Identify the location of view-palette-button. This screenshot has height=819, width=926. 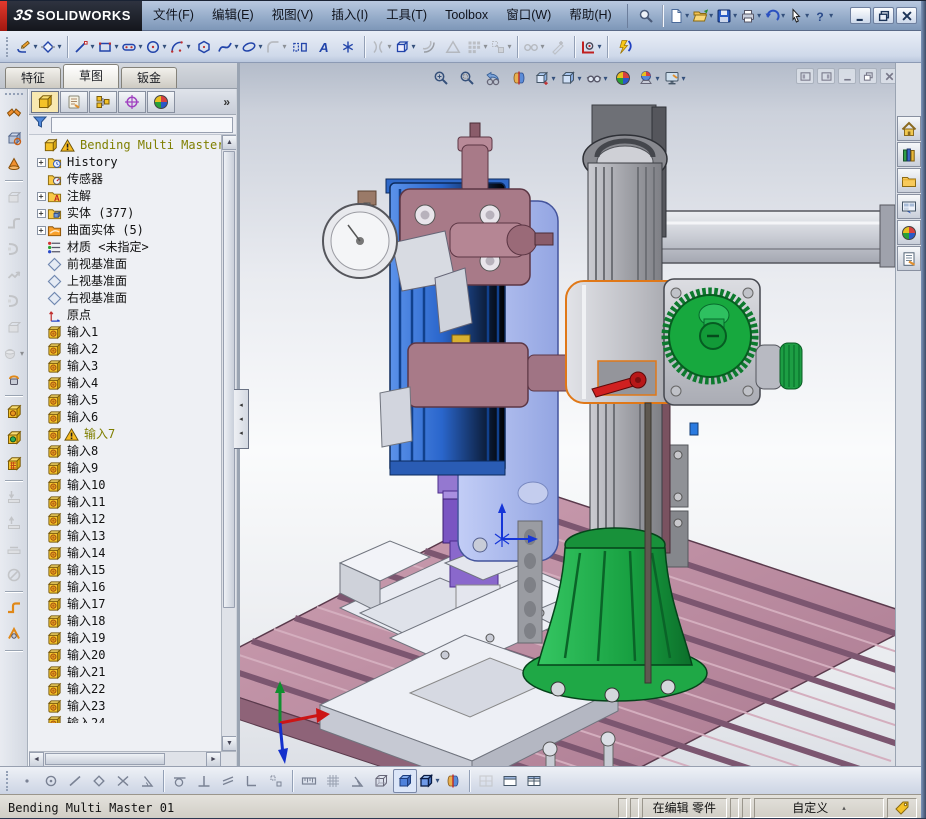
(909, 206).